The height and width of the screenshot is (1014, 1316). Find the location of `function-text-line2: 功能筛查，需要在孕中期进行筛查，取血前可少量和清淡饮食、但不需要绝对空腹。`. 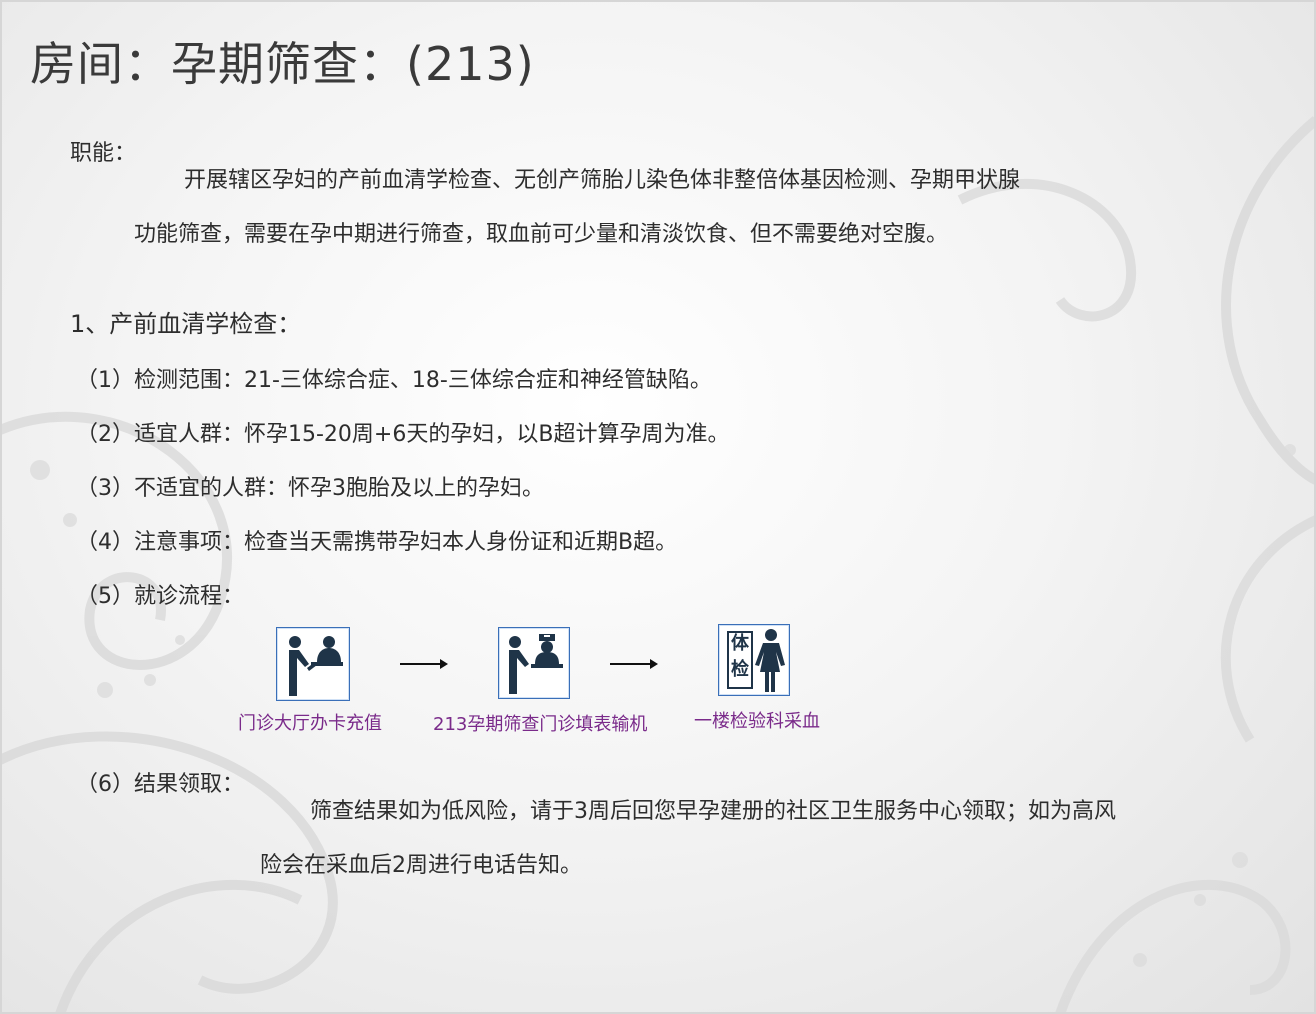

function-text-line2: 功能筛查，需要在孕中期进行筛查，取血前可少量和清淡饮食、但不需要绝对空腹。 is located at coordinates (541, 234).